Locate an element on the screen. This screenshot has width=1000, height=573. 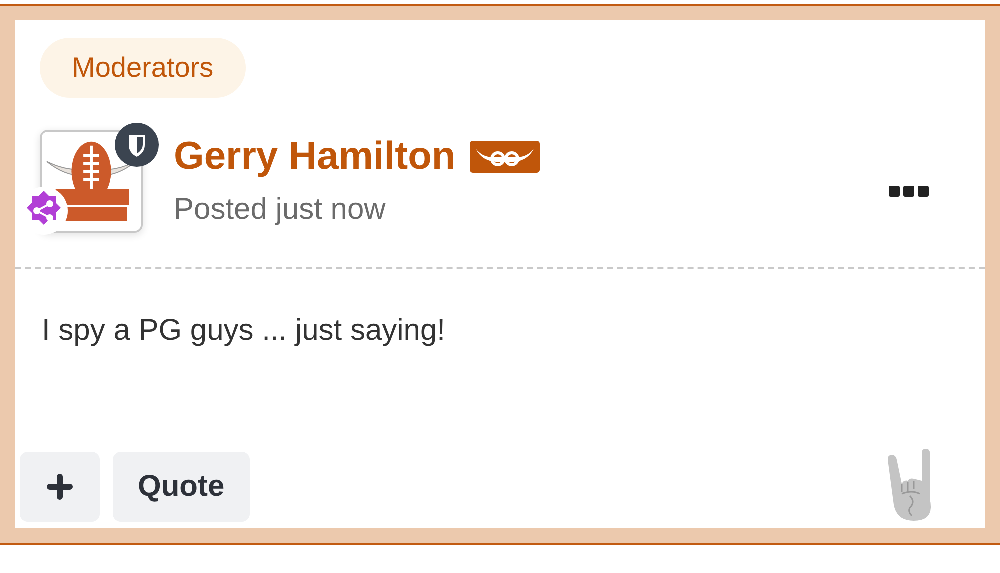
add-button is located at coordinates (60, 487).